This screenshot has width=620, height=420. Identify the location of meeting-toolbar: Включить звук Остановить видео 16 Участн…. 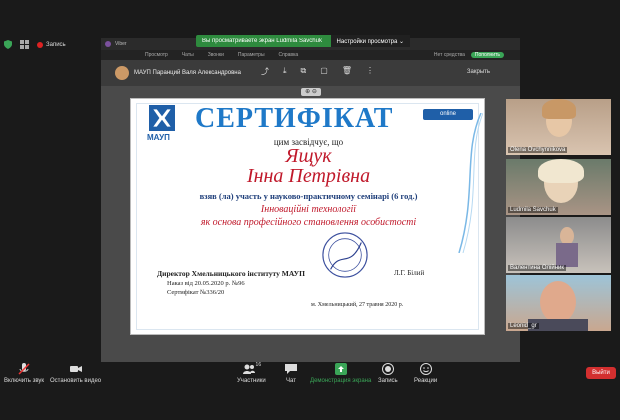
(310, 391).